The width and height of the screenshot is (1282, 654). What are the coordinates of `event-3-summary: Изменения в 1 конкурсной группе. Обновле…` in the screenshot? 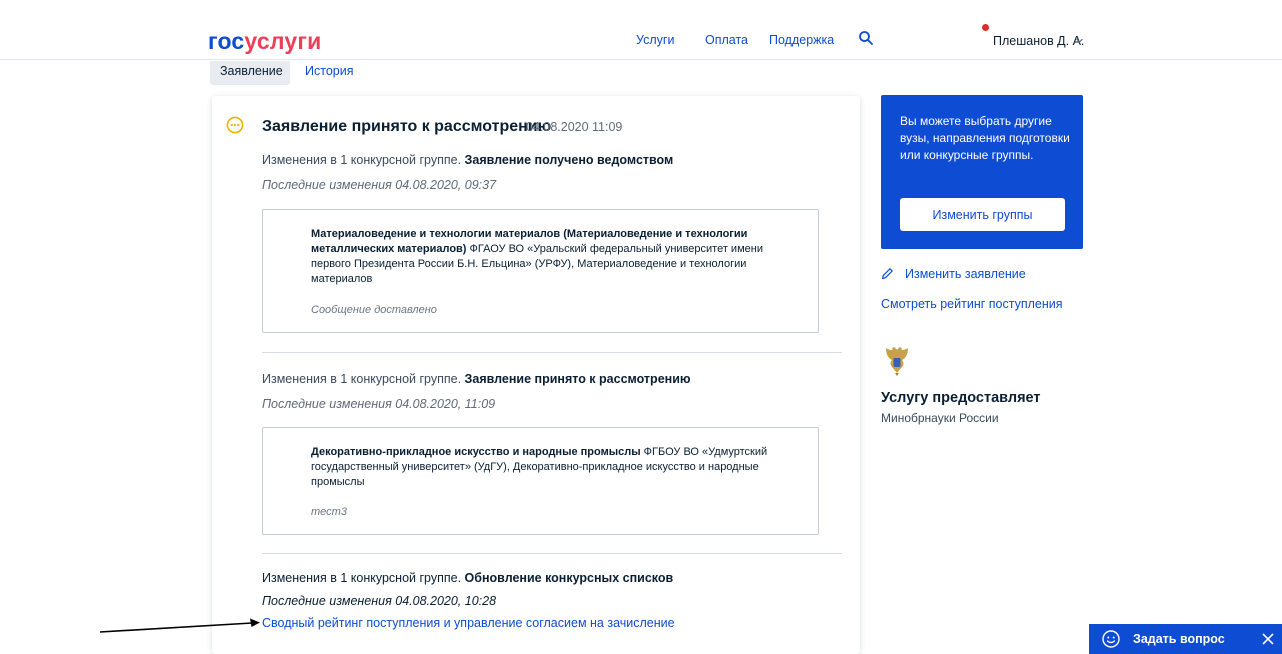 It's located at (467, 578).